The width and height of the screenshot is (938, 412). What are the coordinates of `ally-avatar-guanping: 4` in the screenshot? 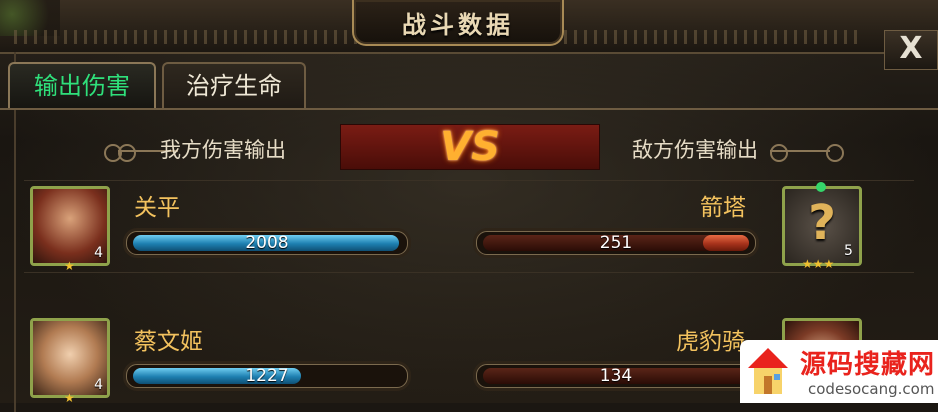 It's located at (70, 226).